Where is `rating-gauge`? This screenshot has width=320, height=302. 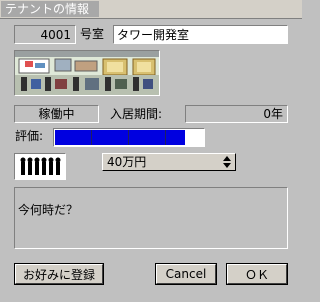 rating-gauge is located at coordinates (129, 137).